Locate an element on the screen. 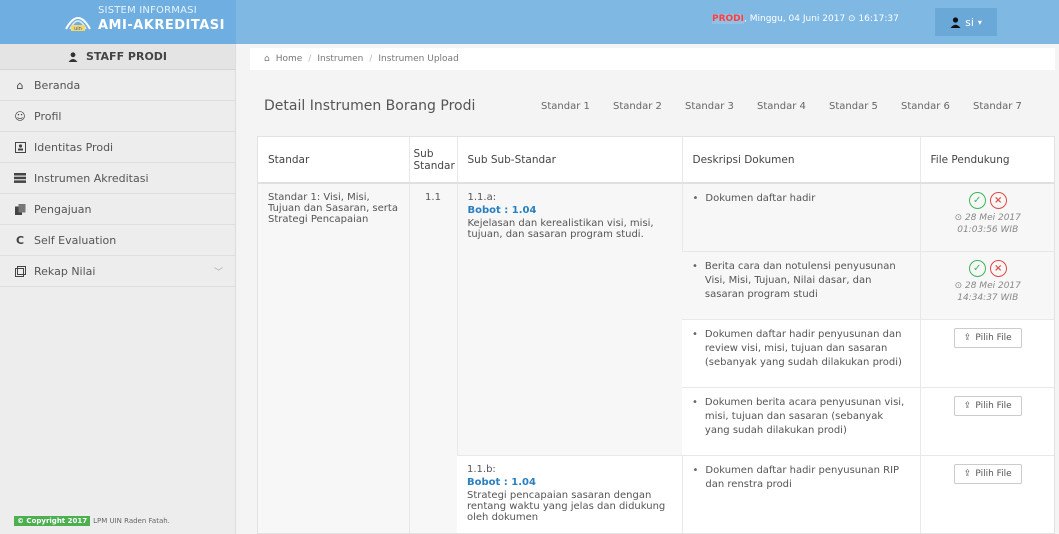  upload-time: 14:34:37 WIB is located at coordinates (988, 297).